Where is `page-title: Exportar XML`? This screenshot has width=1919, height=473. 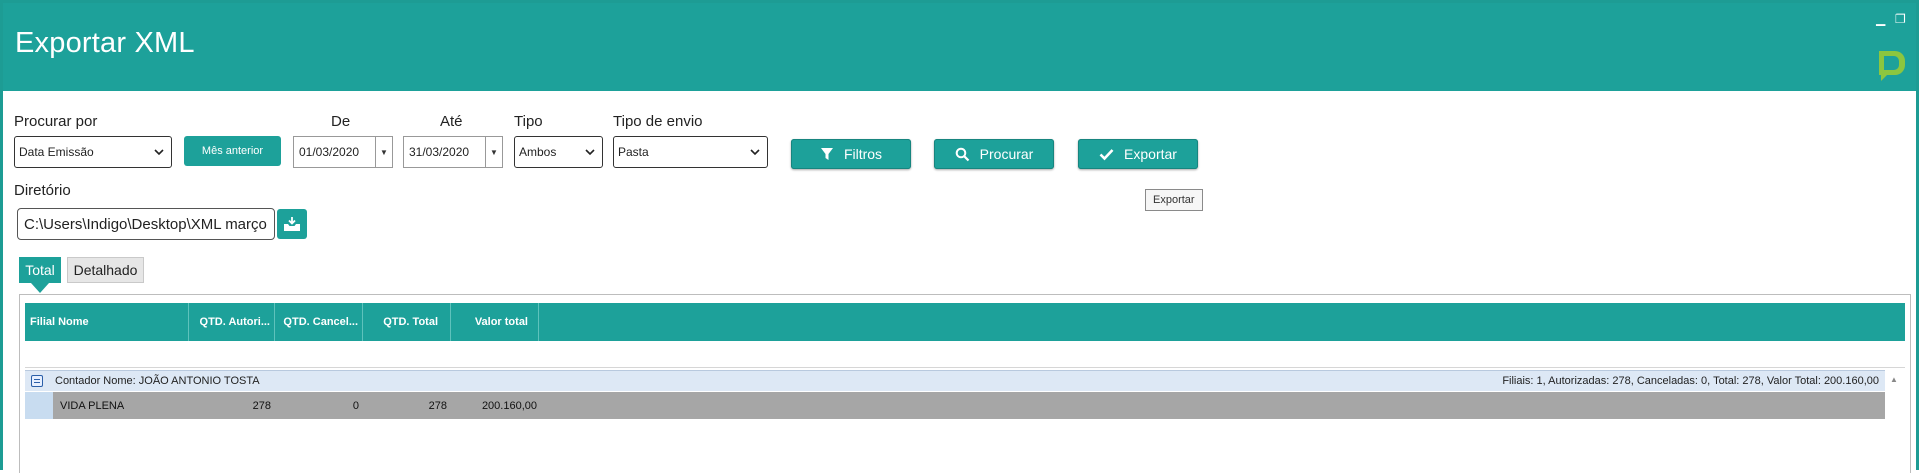
page-title: Exportar XML is located at coordinates (105, 43).